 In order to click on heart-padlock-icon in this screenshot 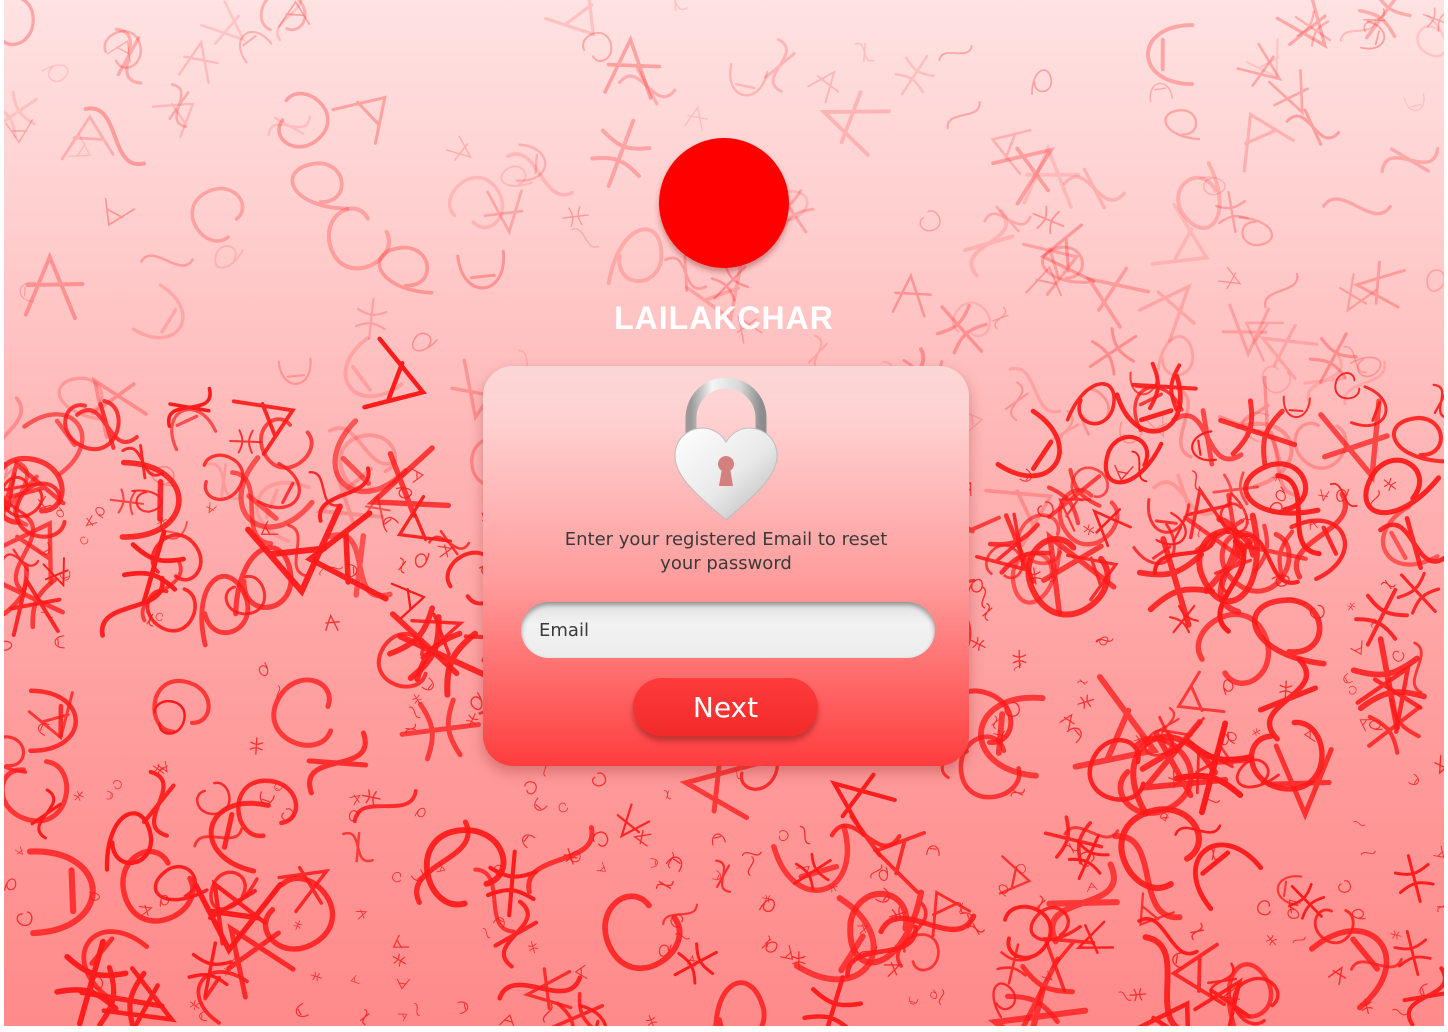, I will do `click(726, 449)`.